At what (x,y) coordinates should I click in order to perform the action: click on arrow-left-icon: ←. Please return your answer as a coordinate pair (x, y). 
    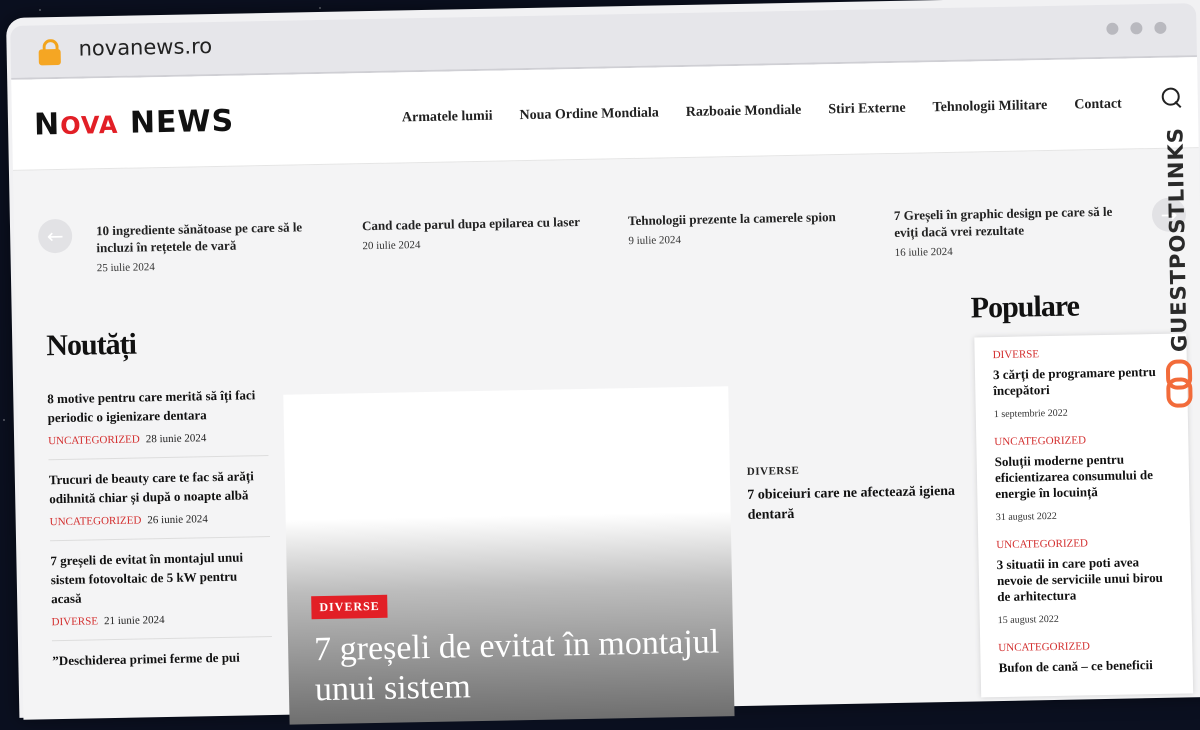
    Looking at the image, I should click on (55, 236).